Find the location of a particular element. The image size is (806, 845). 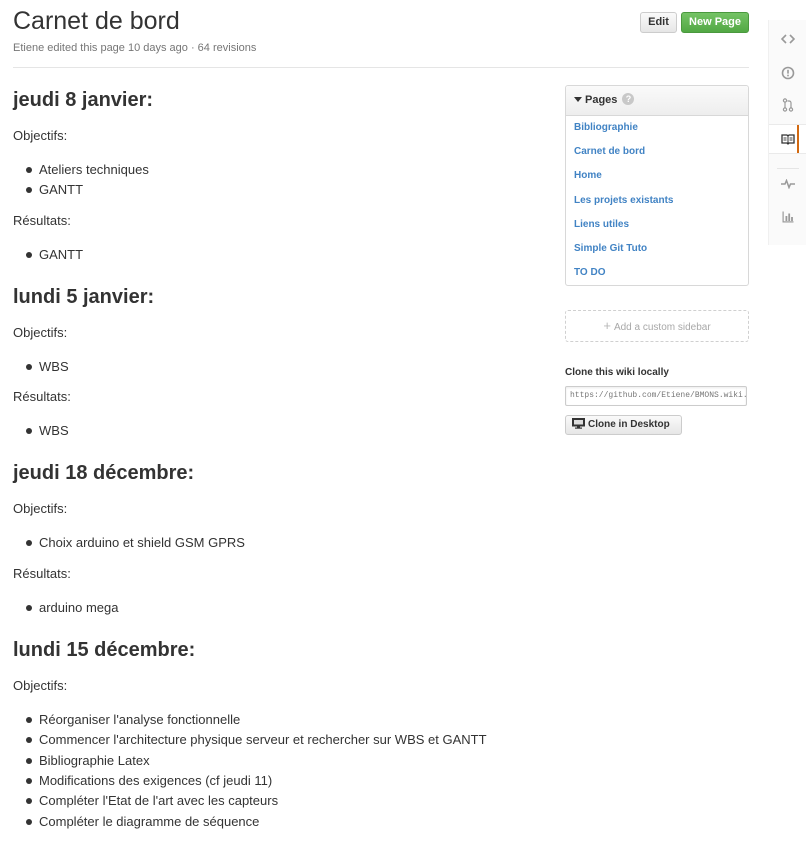

page-link-to-do: TO DO is located at coordinates (661, 278).